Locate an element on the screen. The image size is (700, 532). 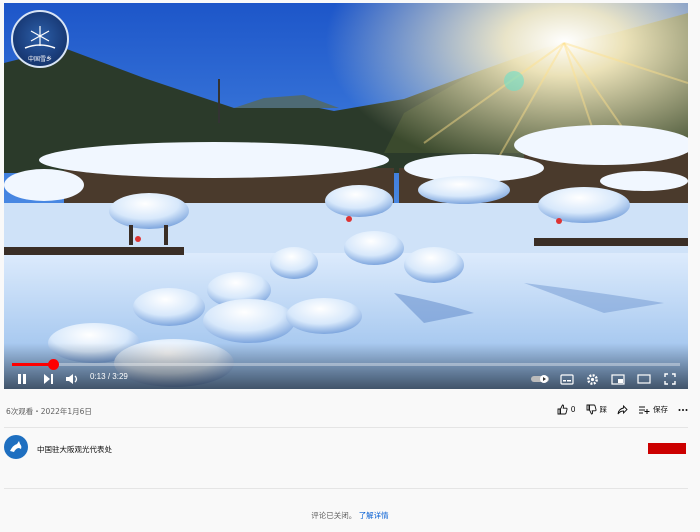
progress-scrubber is located at coordinates (54, 364).